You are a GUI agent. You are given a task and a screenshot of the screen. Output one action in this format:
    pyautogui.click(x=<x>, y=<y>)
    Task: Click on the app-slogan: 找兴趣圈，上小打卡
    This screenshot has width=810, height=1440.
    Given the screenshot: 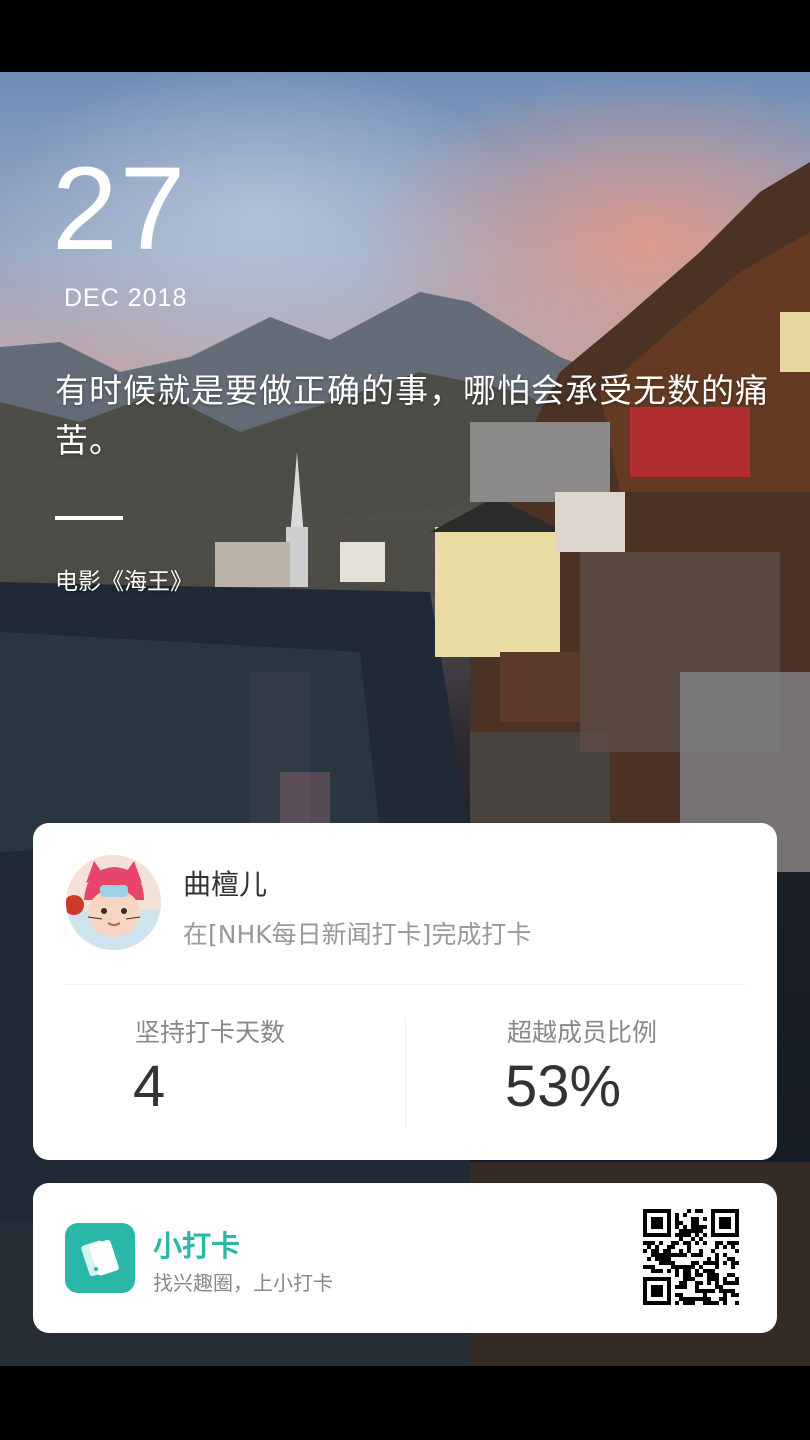 What is the action you would take?
    pyautogui.click(x=243, y=1283)
    